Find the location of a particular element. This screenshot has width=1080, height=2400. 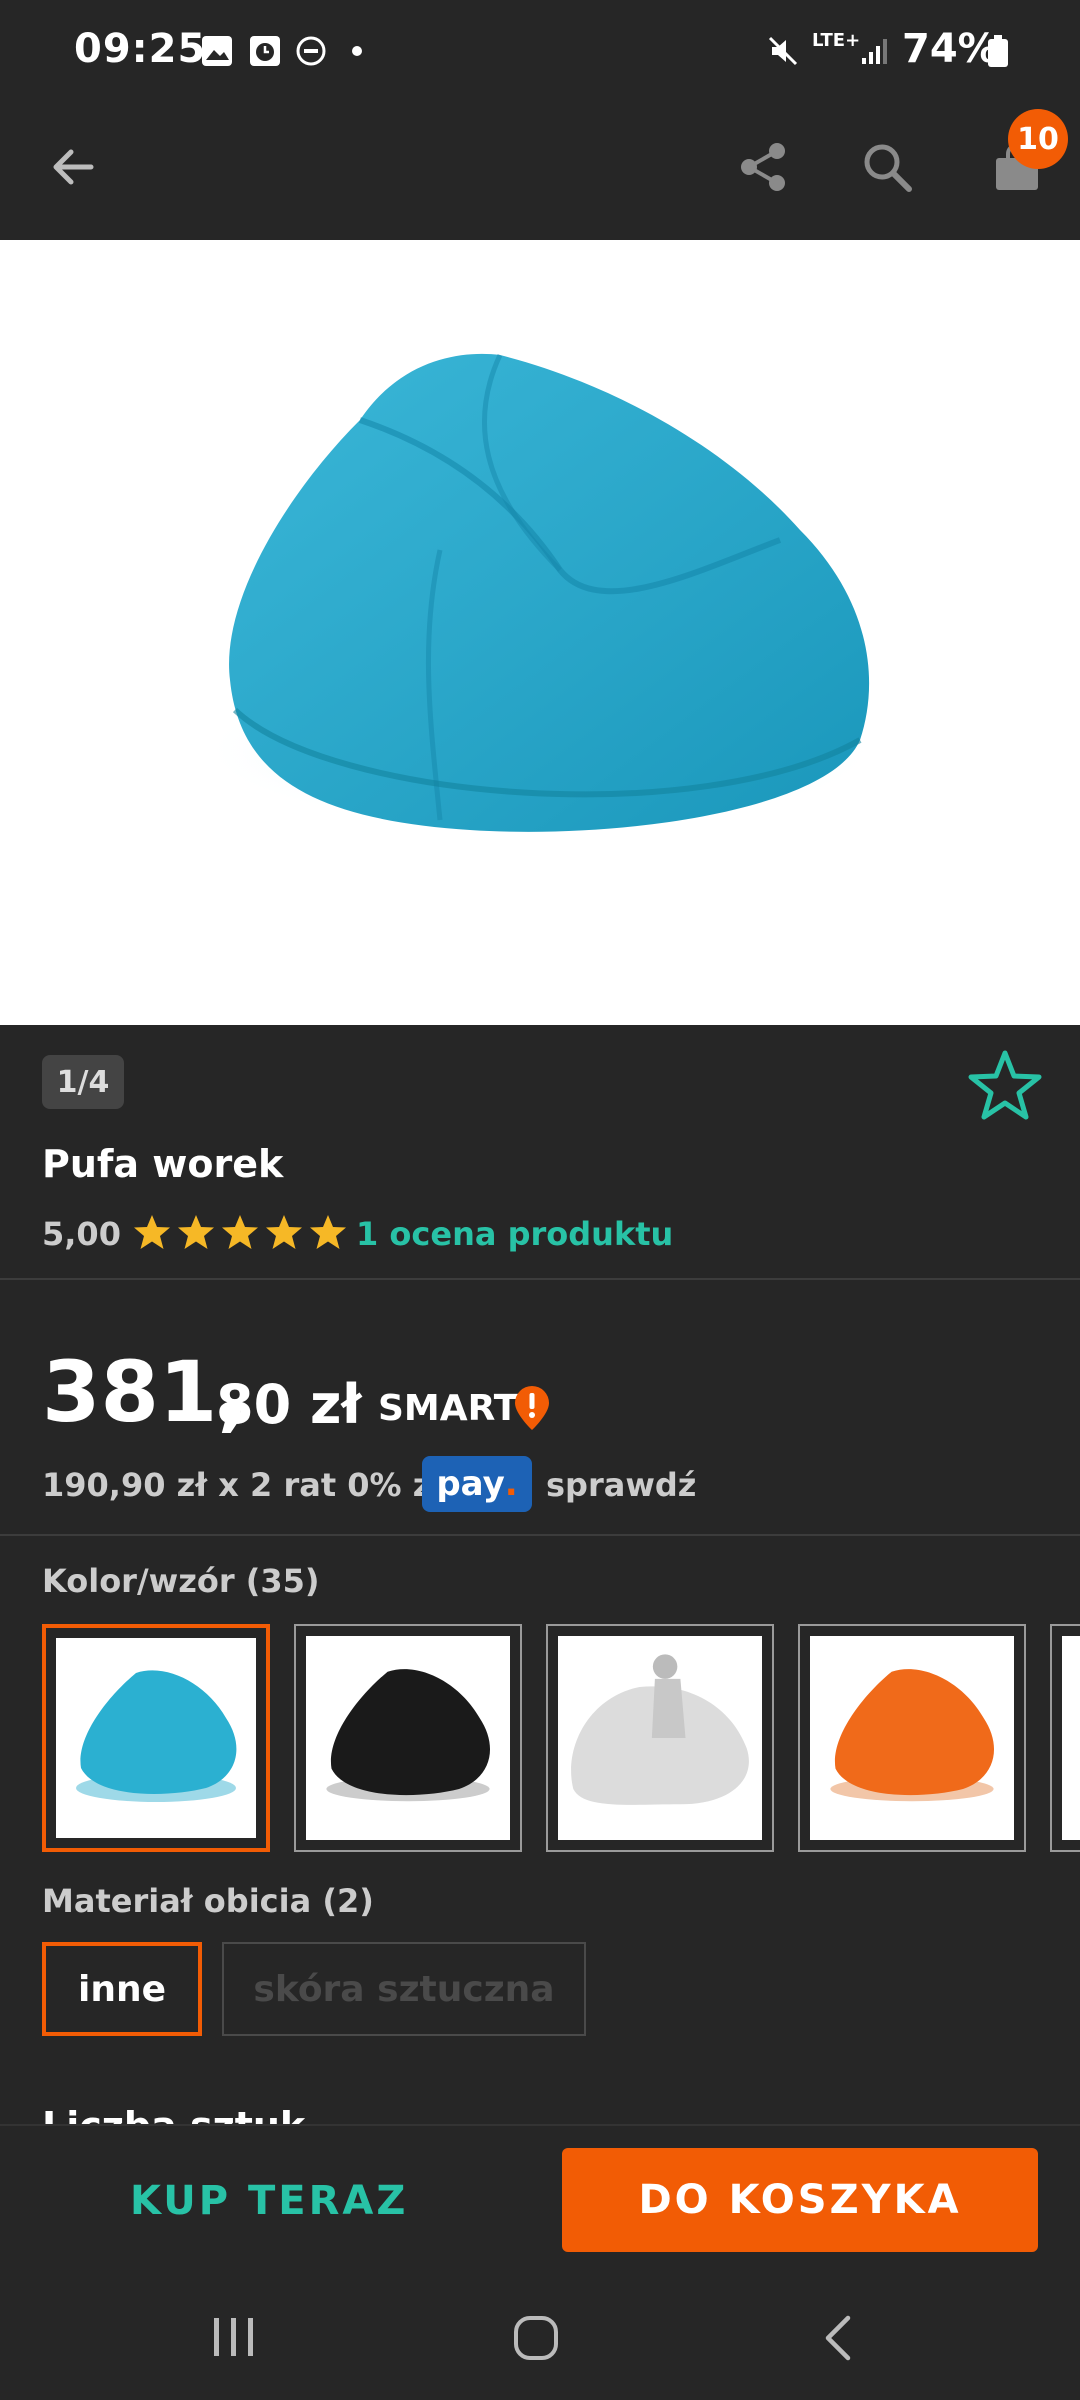

dot-icon is located at coordinates (357, 51).